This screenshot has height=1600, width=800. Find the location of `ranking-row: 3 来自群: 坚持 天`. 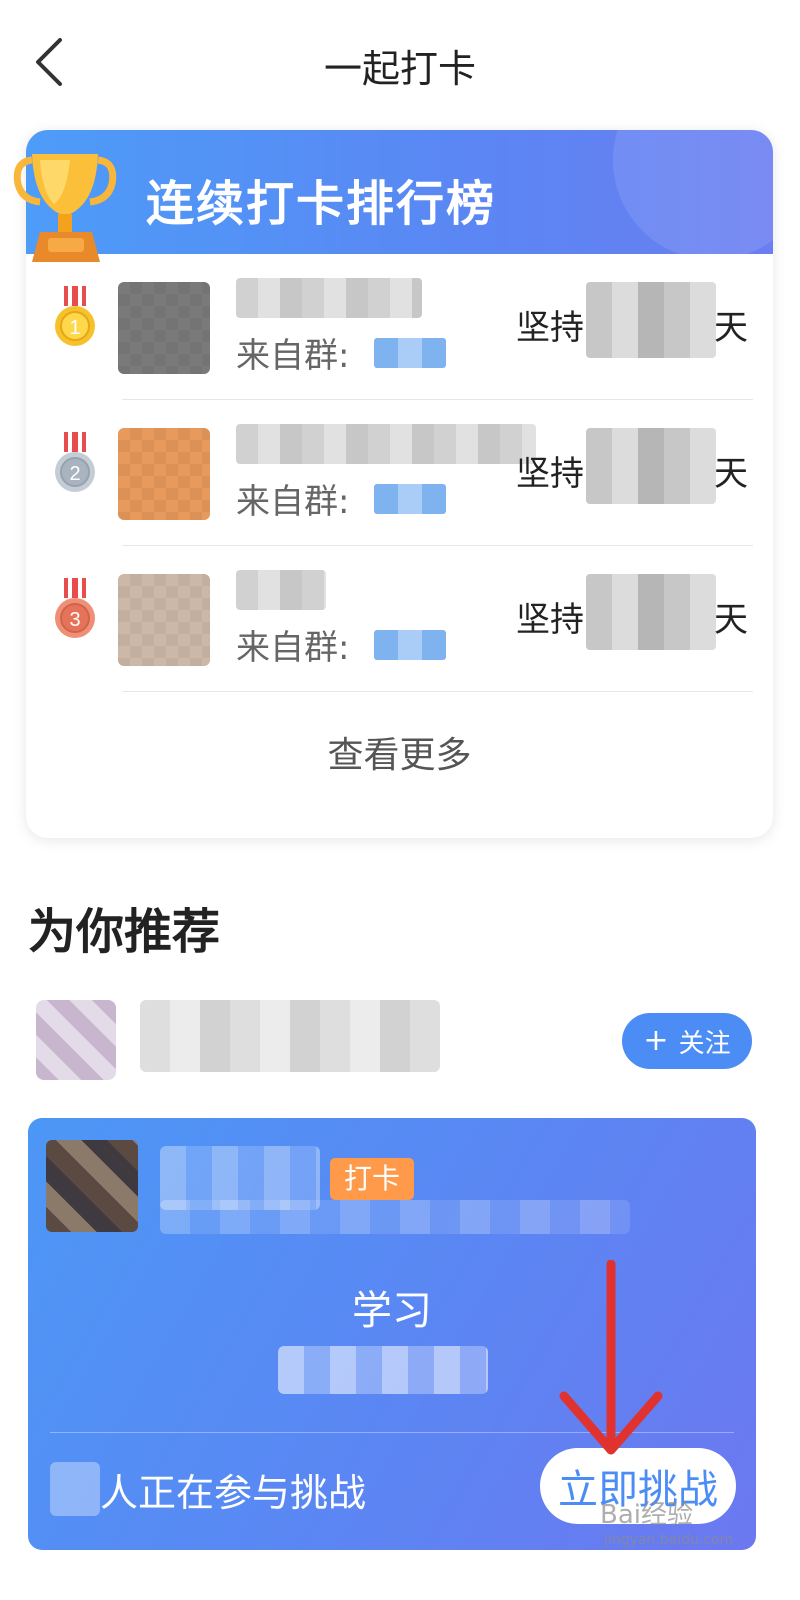

ranking-row: 3 来自群: 坚持 天 is located at coordinates (399, 619).